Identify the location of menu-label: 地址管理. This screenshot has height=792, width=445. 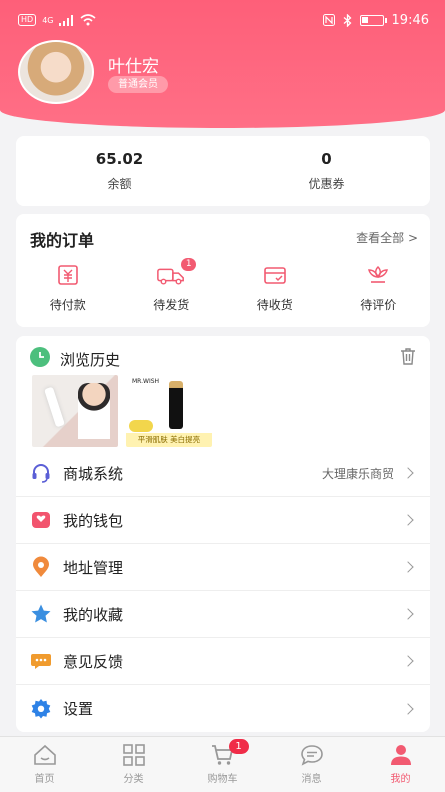
(93, 567).